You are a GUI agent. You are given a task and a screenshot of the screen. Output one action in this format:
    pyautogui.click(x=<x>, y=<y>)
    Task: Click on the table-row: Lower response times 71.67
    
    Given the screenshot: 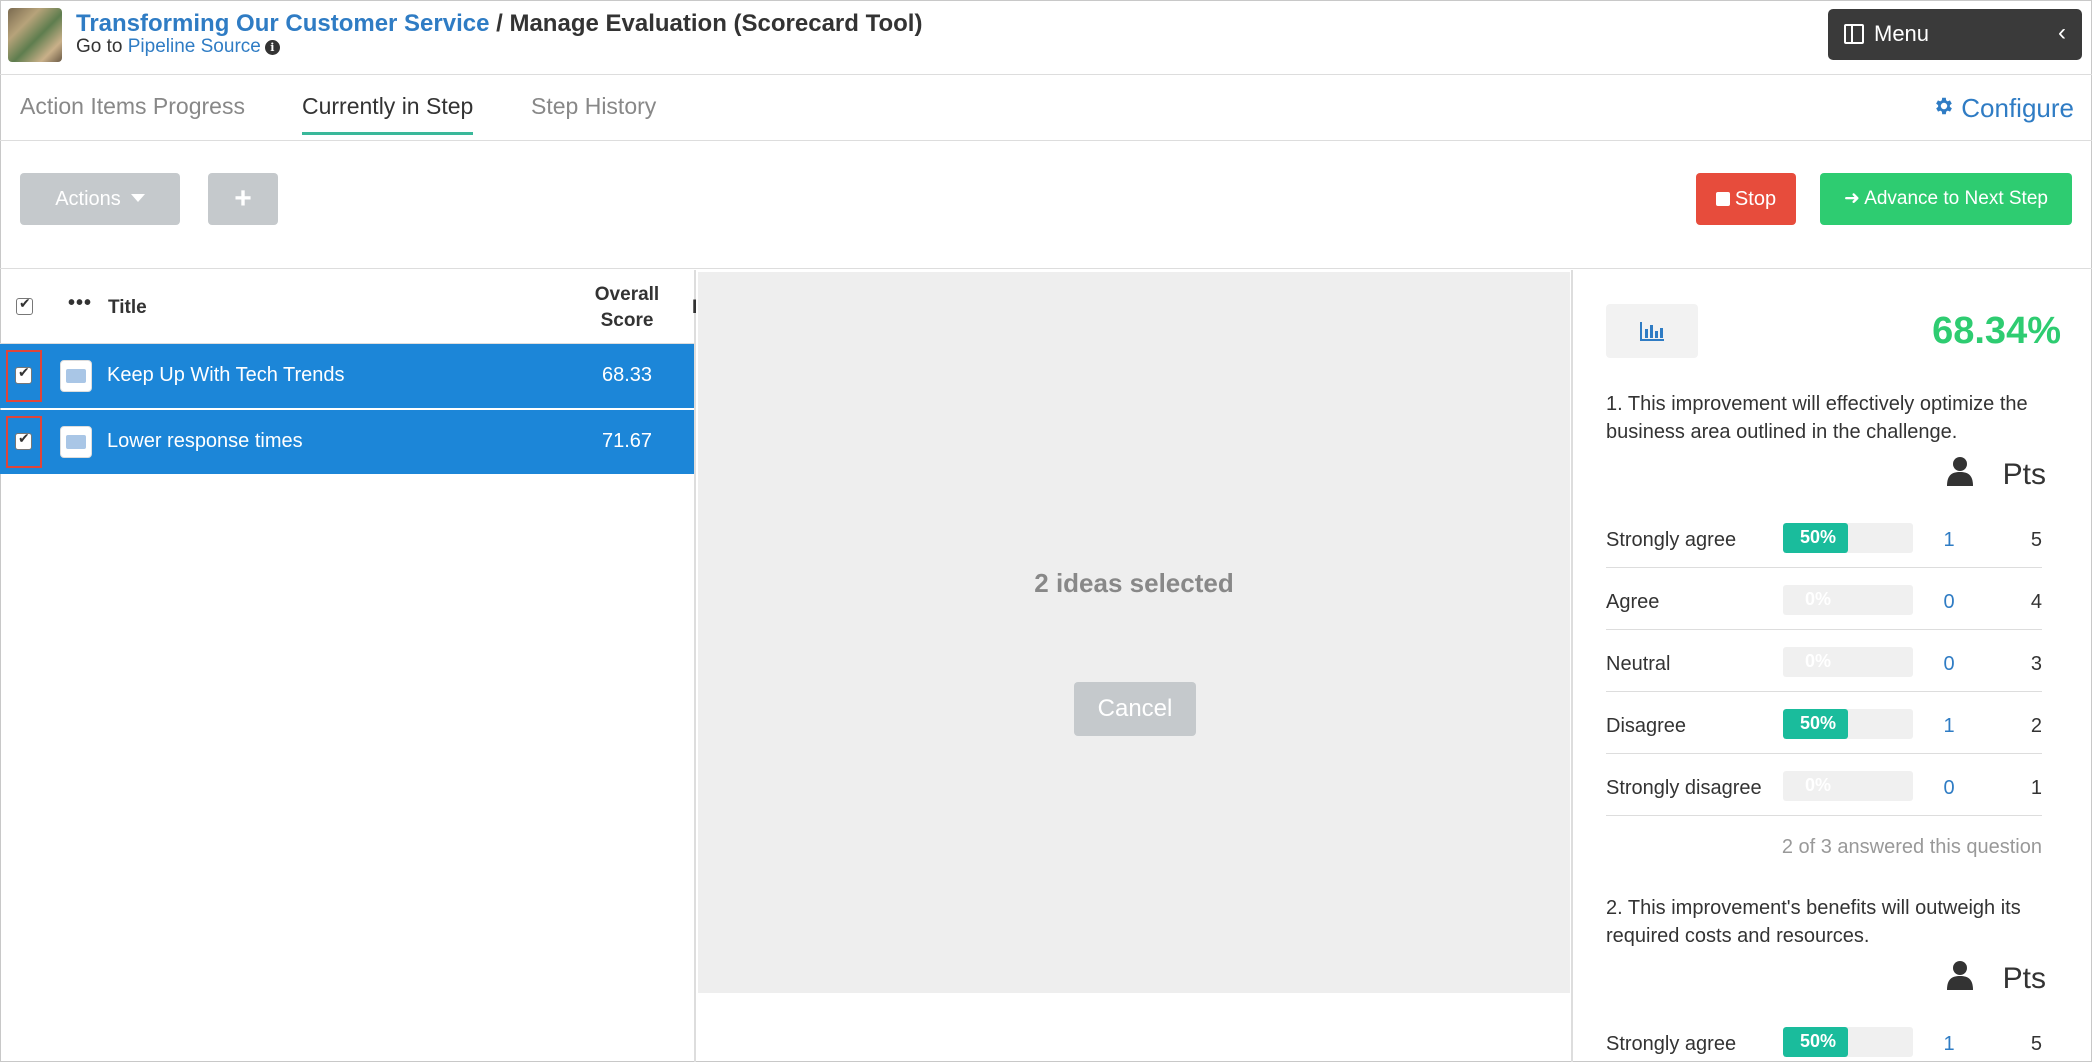 What is the action you would take?
    pyautogui.click(x=347, y=442)
    